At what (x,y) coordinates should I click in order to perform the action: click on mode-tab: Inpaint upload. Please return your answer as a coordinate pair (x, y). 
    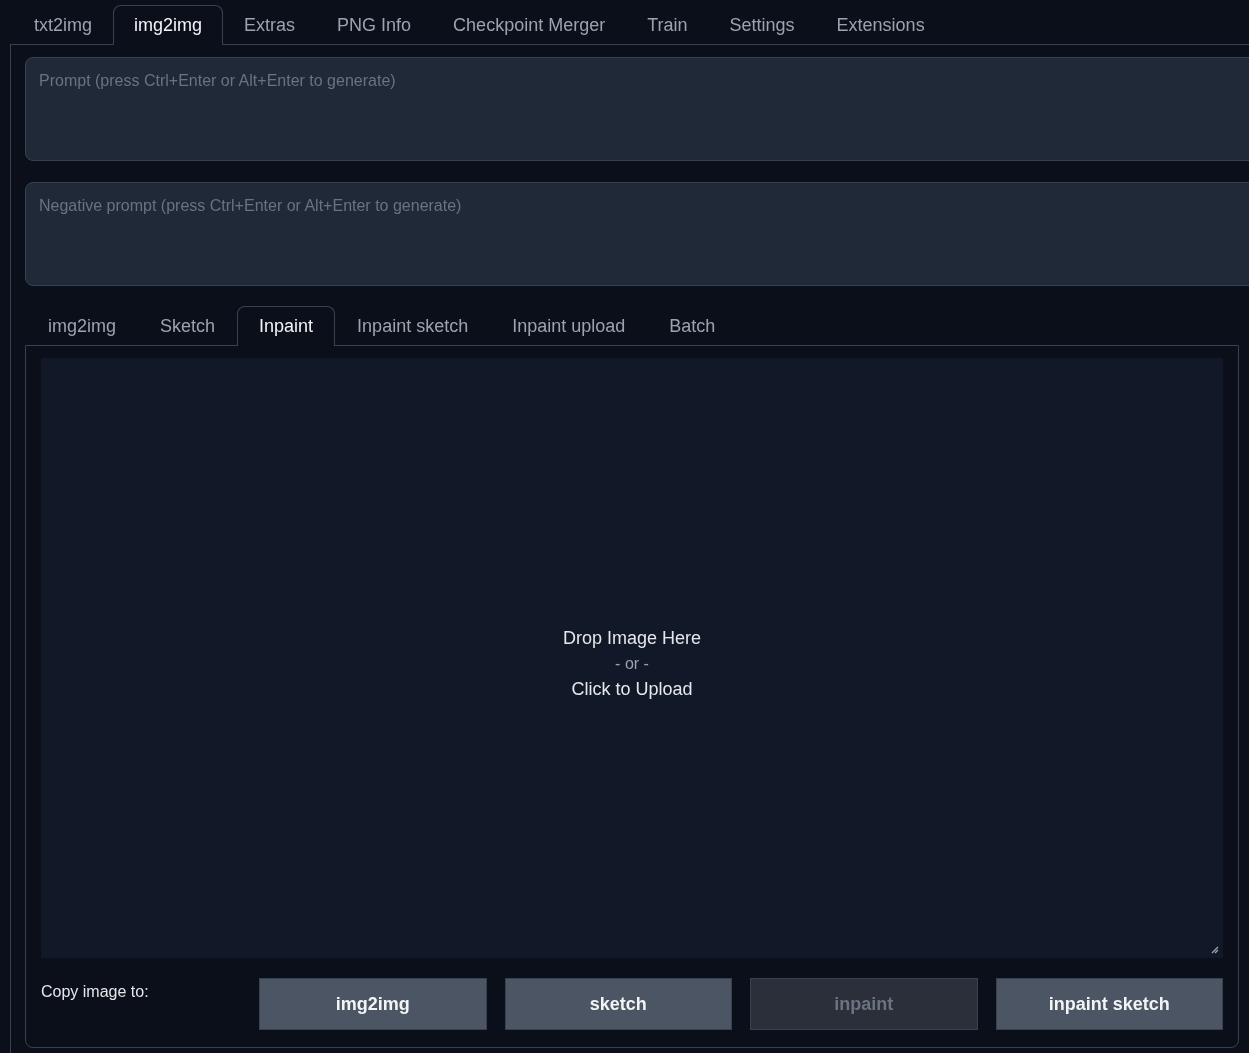
    Looking at the image, I should click on (569, 326).